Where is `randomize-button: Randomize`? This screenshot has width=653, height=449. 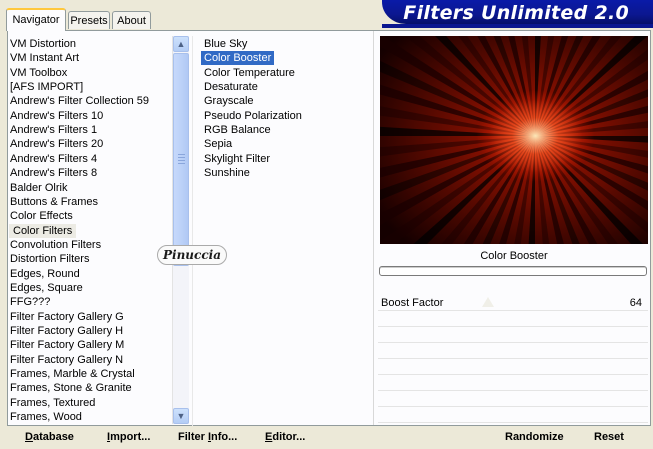
randomize-button: Randomize is located at coordinates (534, 437).